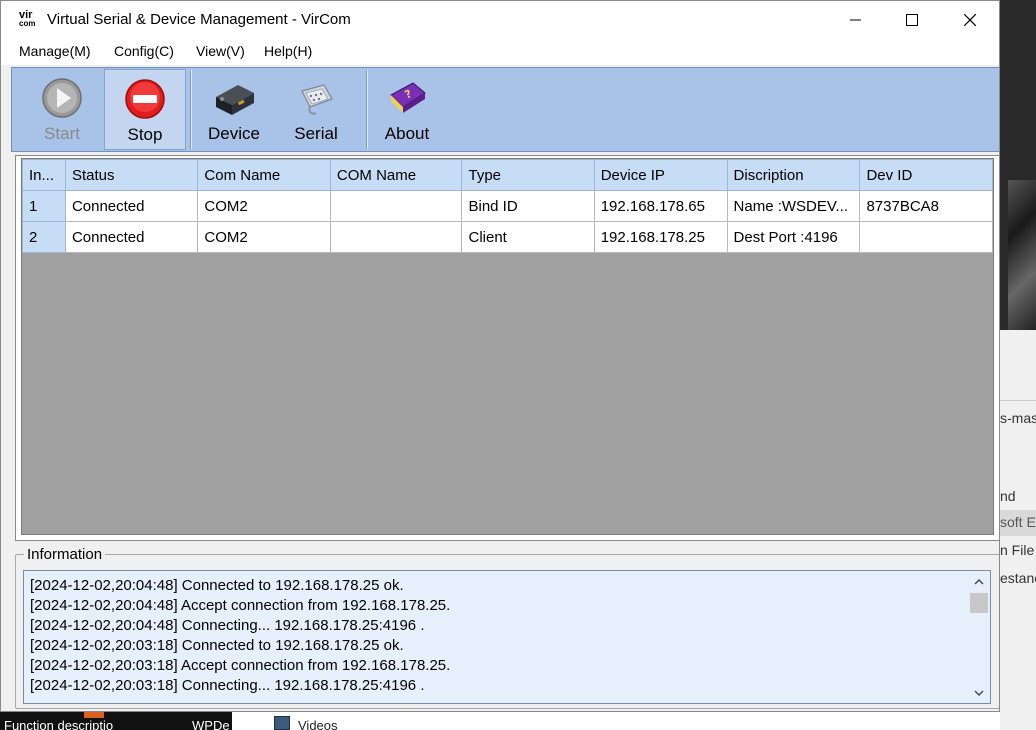 Image resolution: width=1036 pixels, height=730 pixels. What do you see at coordinates (145, 99) in the screenshot?
I see `stop-icon` at bounding box center [145, 99].